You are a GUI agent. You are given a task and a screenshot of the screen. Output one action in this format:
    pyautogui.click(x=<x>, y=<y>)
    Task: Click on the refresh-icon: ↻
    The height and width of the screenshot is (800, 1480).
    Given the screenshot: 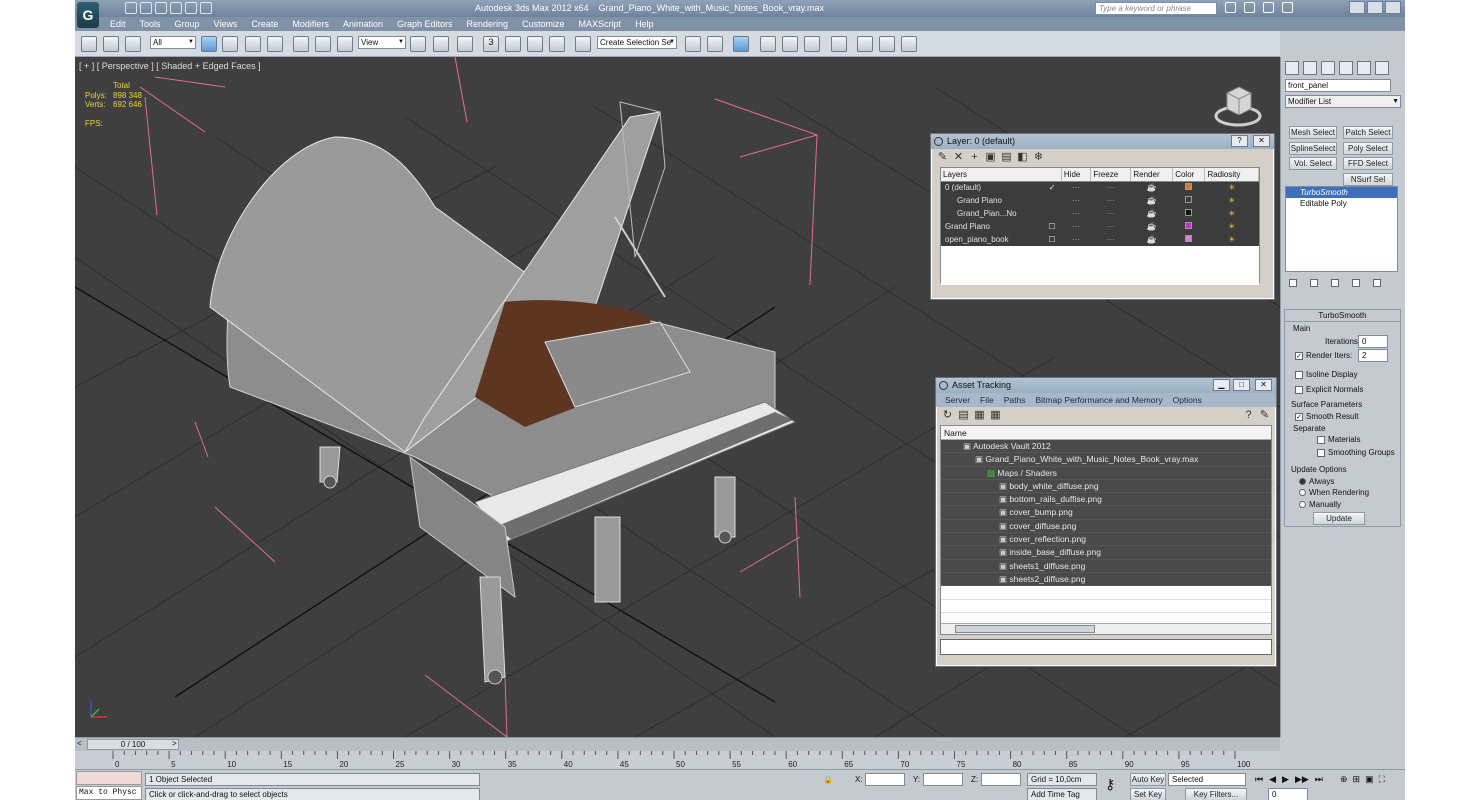 What is the action you would take?
    pyautogui.click(x=947, y=415)
    